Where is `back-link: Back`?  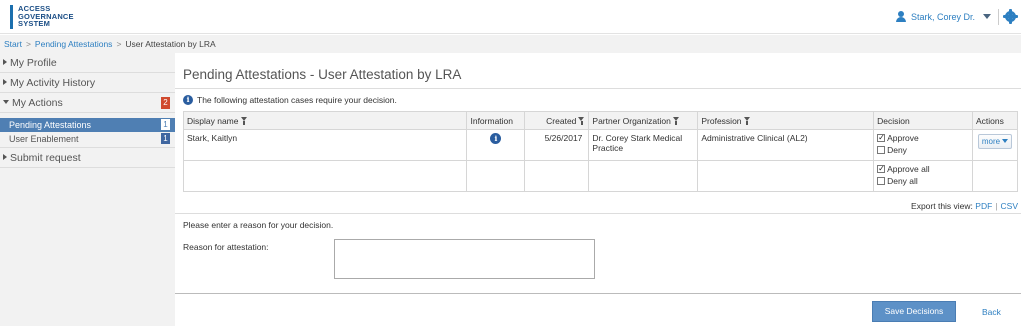
back-link: Back is located at coordinates (991, 312).